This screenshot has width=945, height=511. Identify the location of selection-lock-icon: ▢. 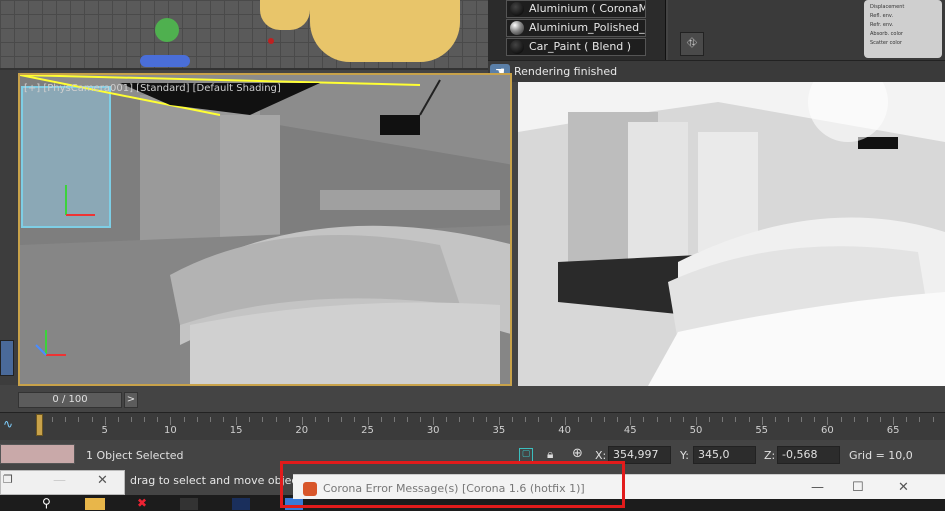
(526, 455).